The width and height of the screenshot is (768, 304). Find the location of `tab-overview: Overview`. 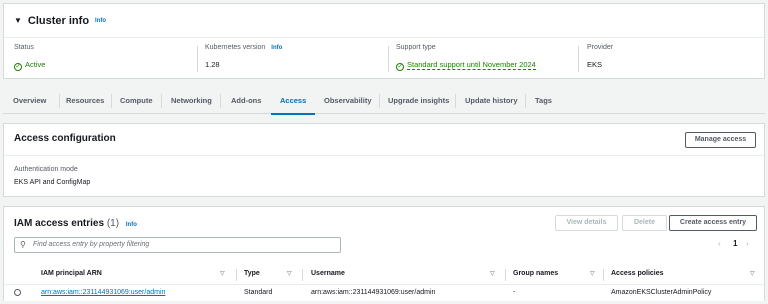

tab-overview: Overview is located at coordinates (29, 101).